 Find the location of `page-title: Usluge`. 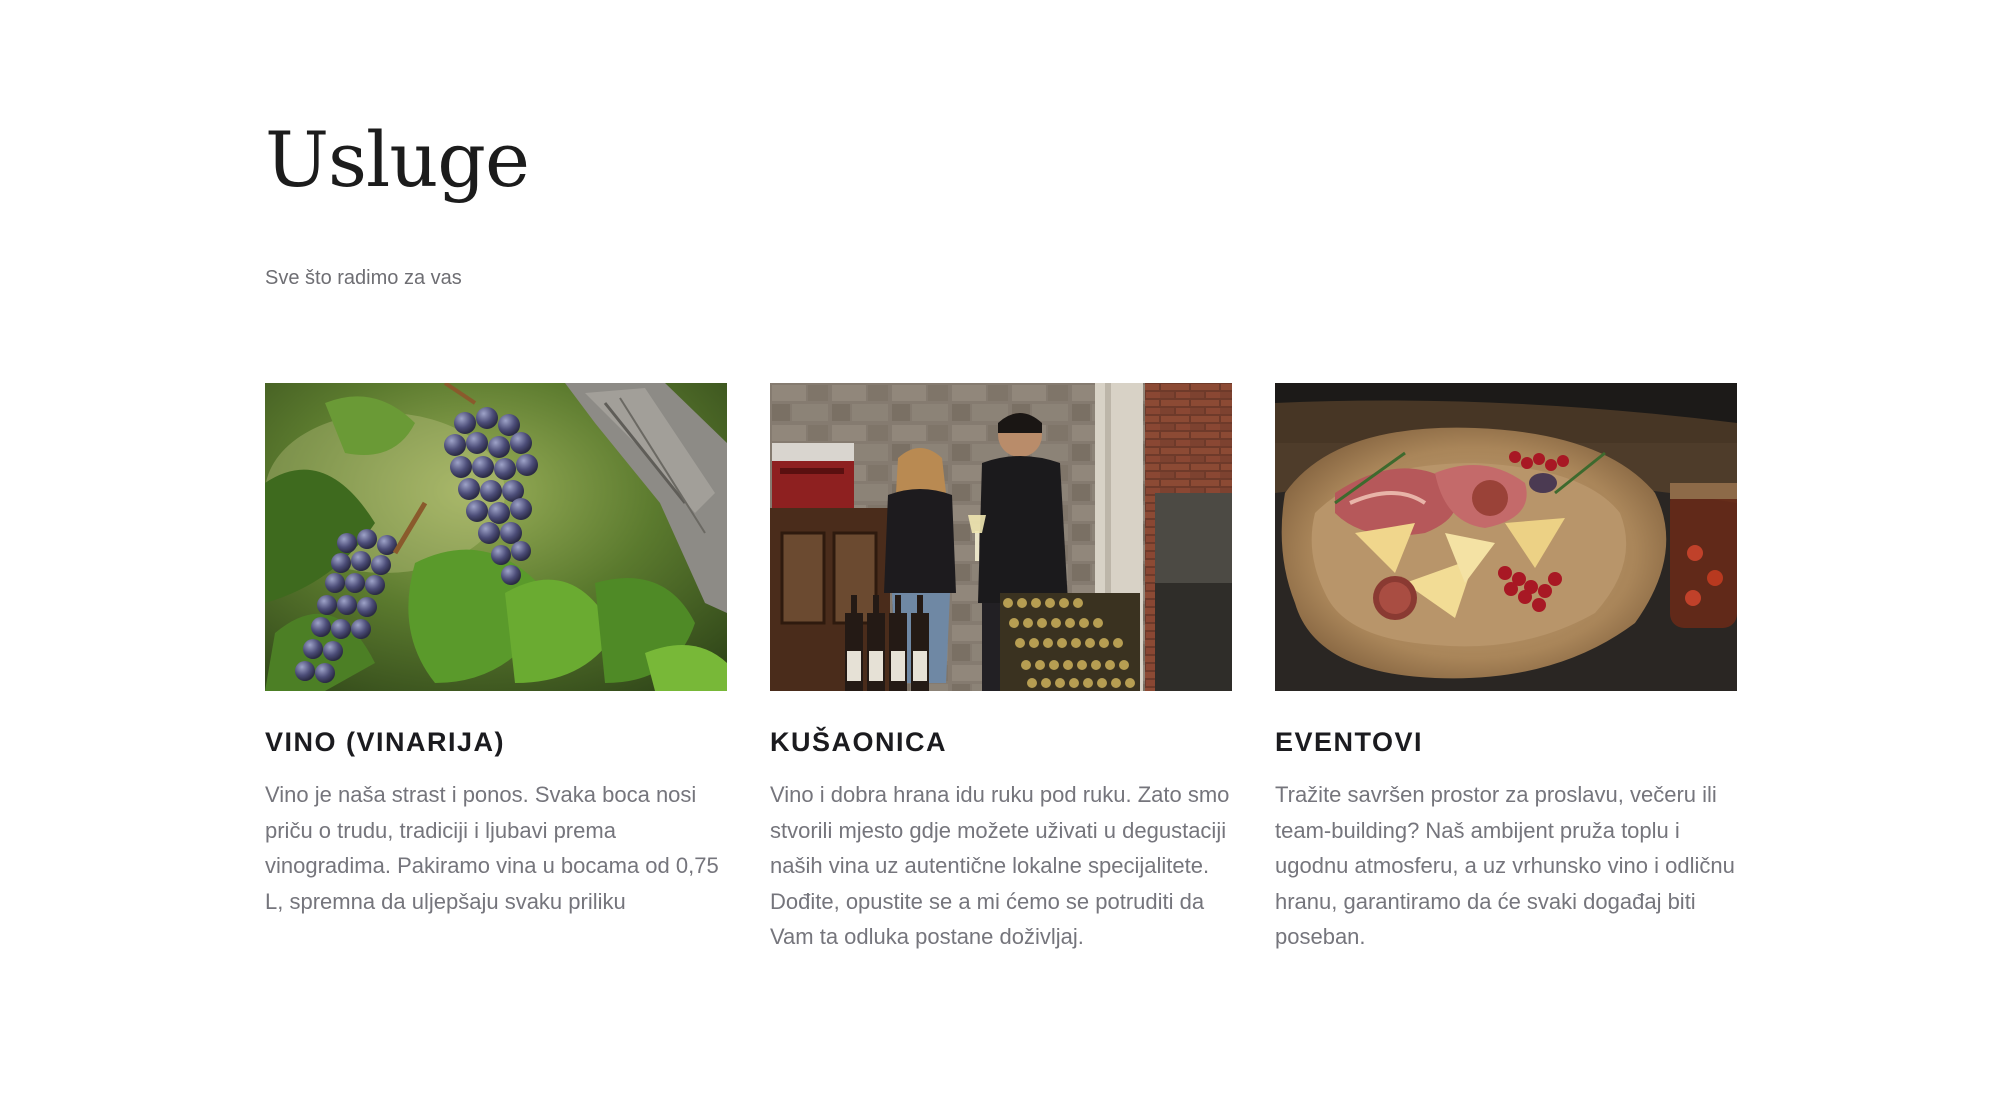

page-title: Usluge is located at coordinates (397, 159).